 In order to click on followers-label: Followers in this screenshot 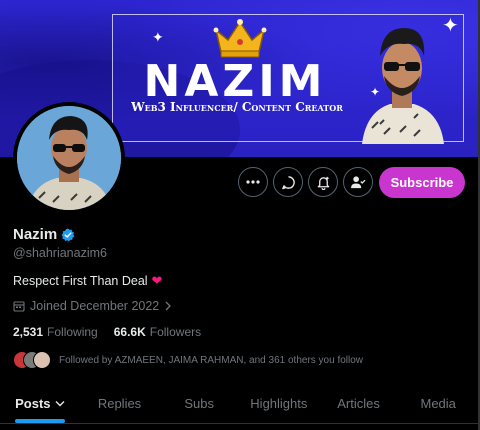, I will do `click(175, 332)`.